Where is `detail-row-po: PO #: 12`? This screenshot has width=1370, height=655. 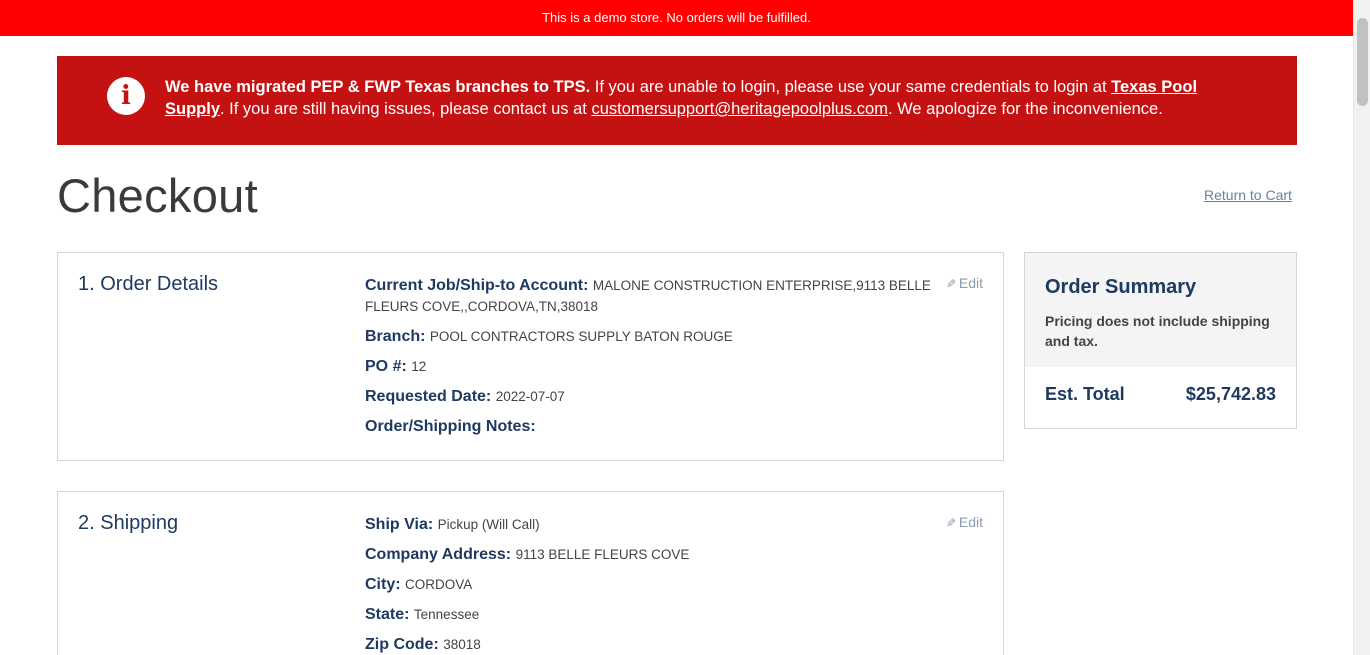 detail-row-po: PO #: 12 is located at coordinates (652, 366).